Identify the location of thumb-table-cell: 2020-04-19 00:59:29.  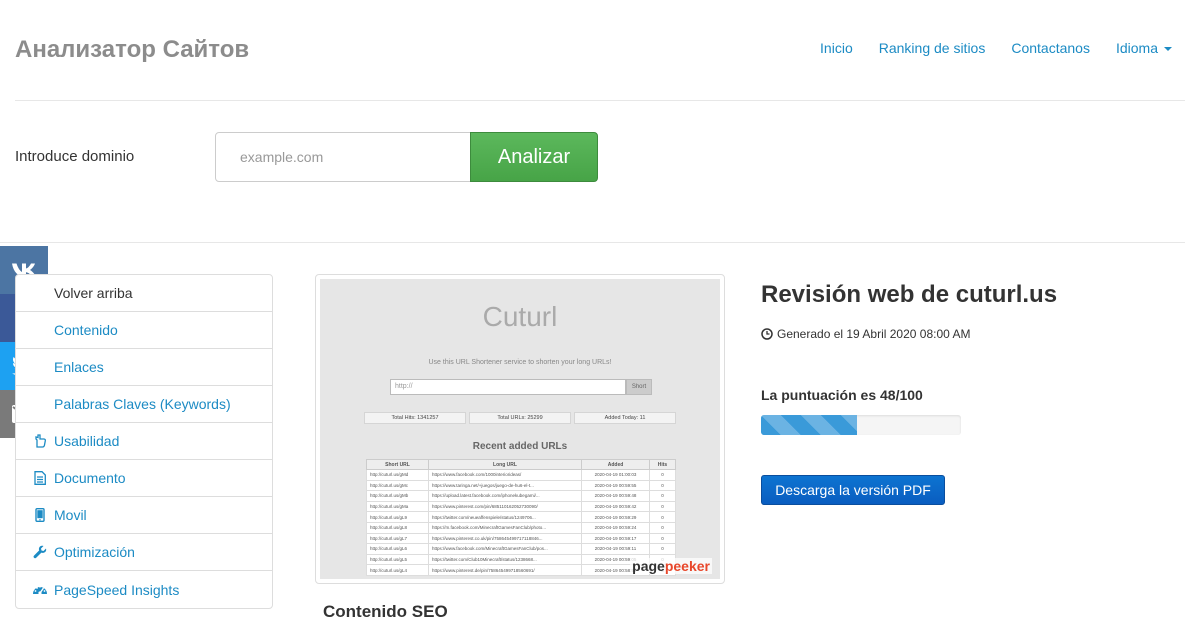
(615, 517).